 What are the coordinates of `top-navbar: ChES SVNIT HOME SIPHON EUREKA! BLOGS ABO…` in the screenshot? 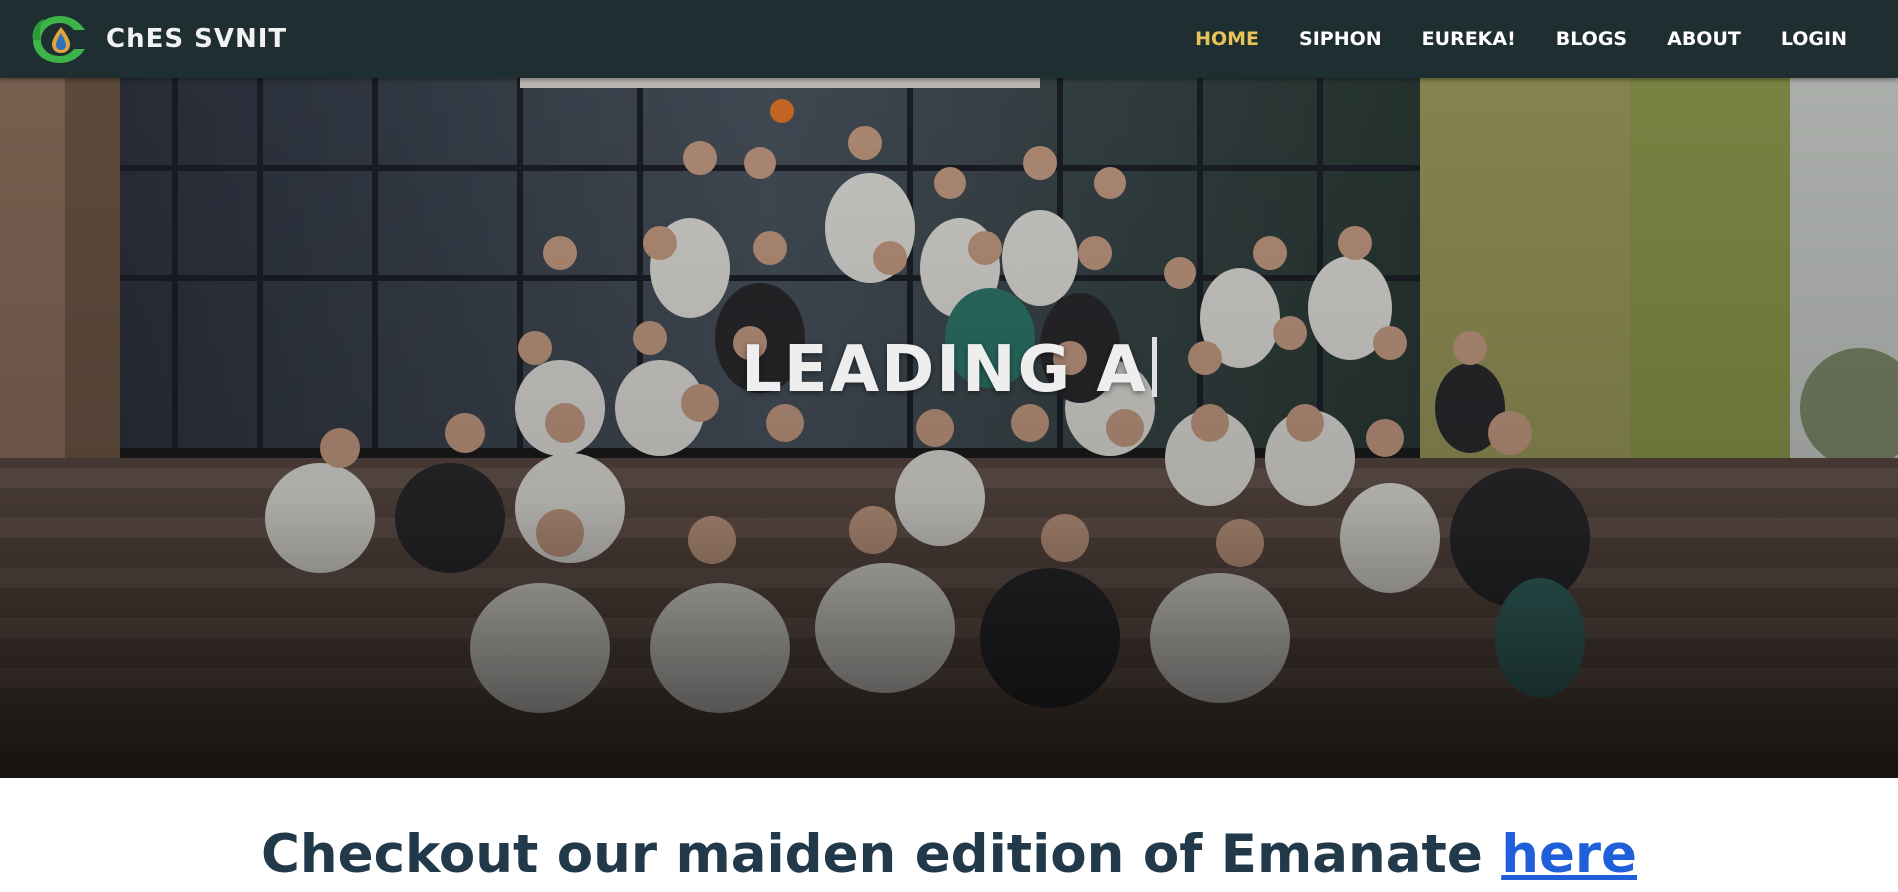 It's located at (949, 39).